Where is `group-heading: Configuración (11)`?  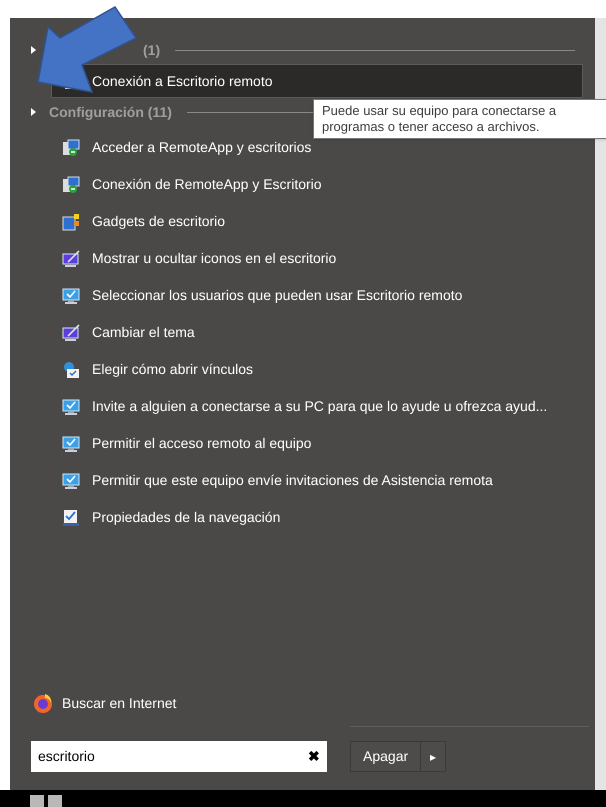 group-heading: Configuración (11) is located at coordinates (110, 112).